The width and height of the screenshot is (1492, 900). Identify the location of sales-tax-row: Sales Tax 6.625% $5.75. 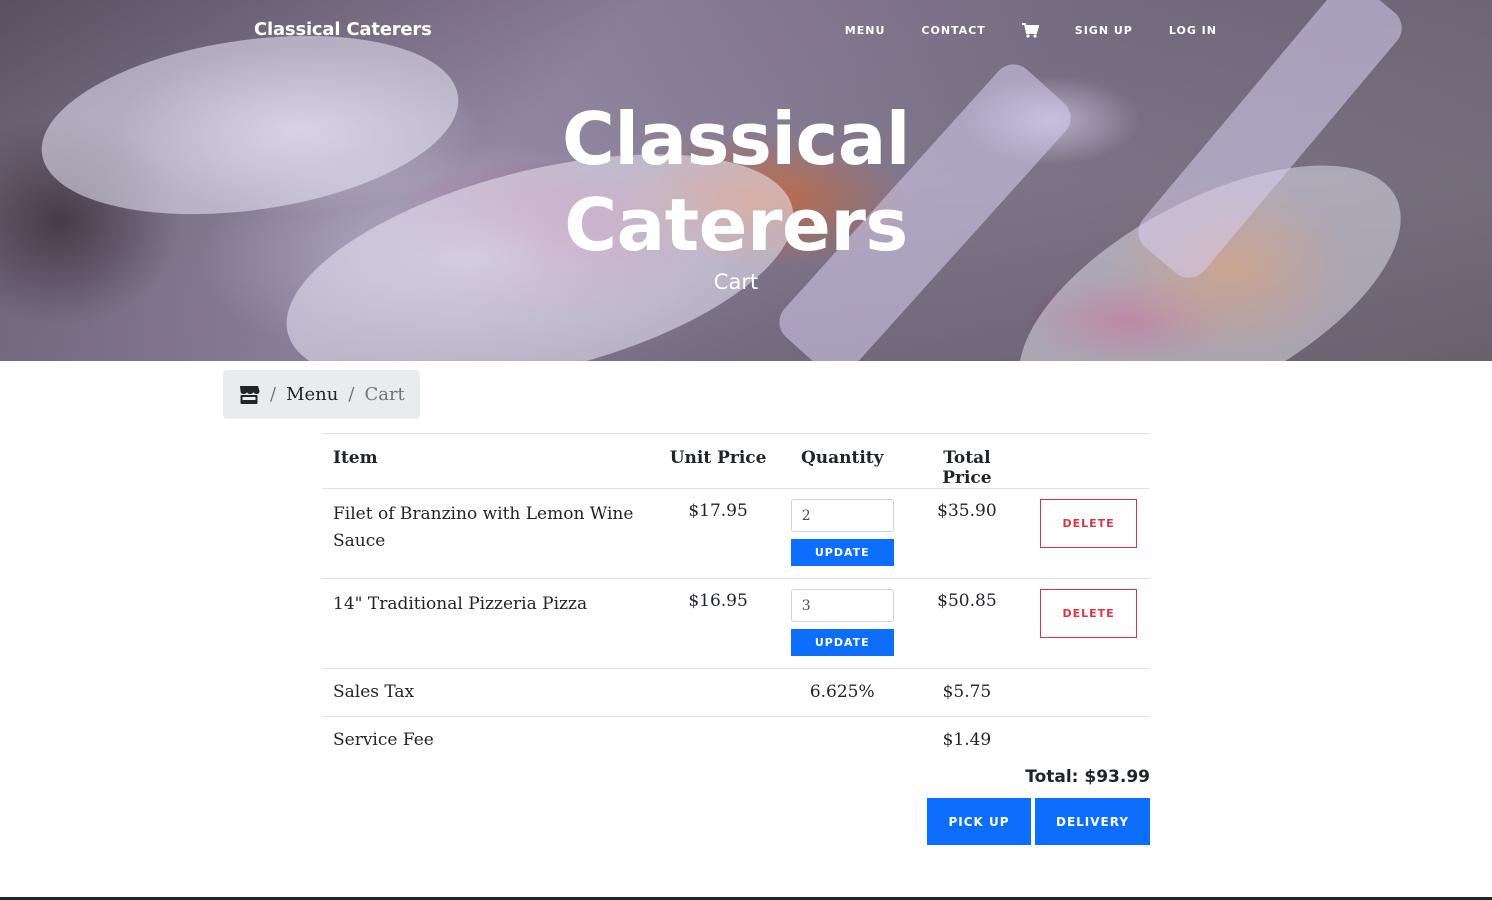
(736, 692).